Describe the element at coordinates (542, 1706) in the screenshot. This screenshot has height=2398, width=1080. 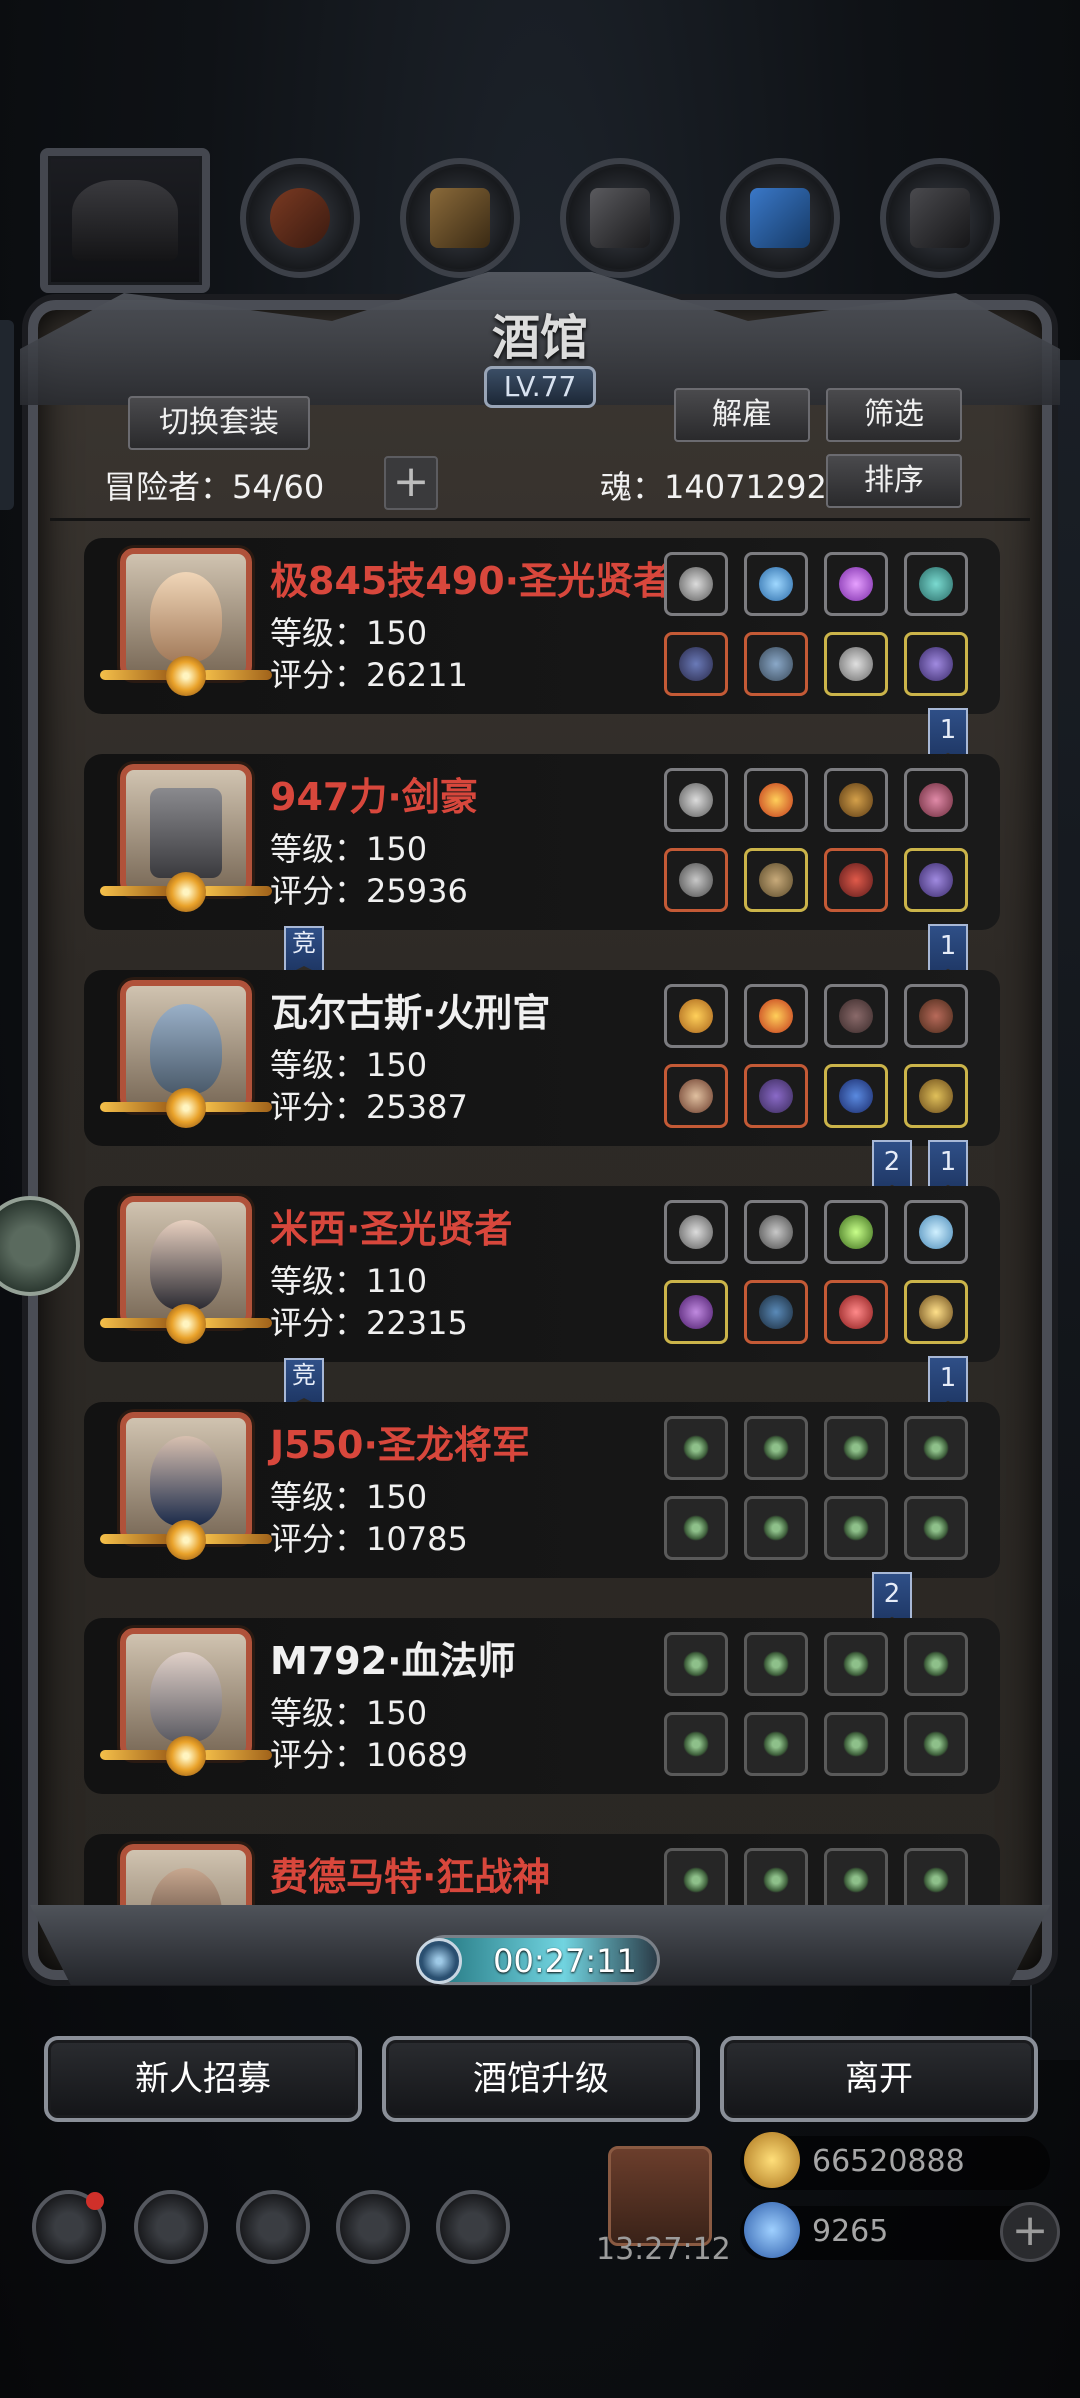
I see `hero-row: M792·血法师 等级：150 评分：10689` at that location.